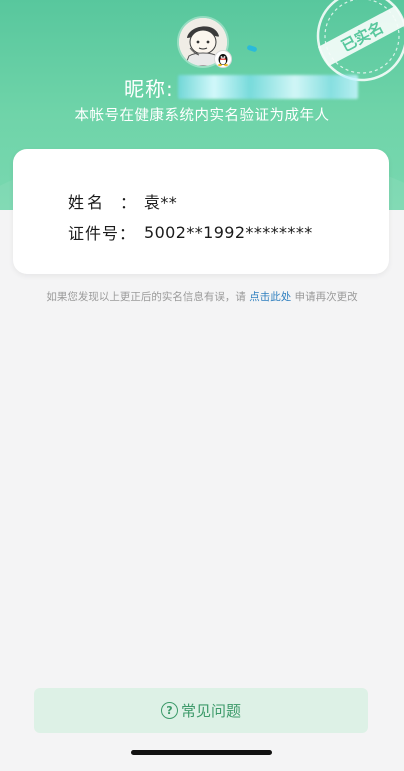 The image size is (404, 771). Describe the element at coordinates (148, 297) in the screenshot. I see `notice-text-before: 如果您发现以上更正后的实名信息有误，请` at that location.